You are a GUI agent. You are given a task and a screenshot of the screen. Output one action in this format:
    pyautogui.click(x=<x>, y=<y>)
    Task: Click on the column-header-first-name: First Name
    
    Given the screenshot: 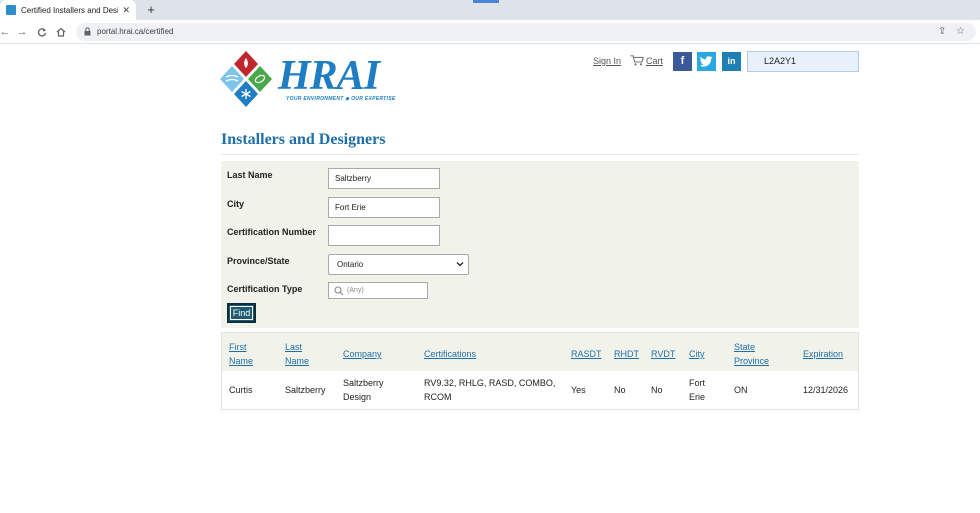 What is the action you would take?
    pyautogui.click(x=241, y=354)
    